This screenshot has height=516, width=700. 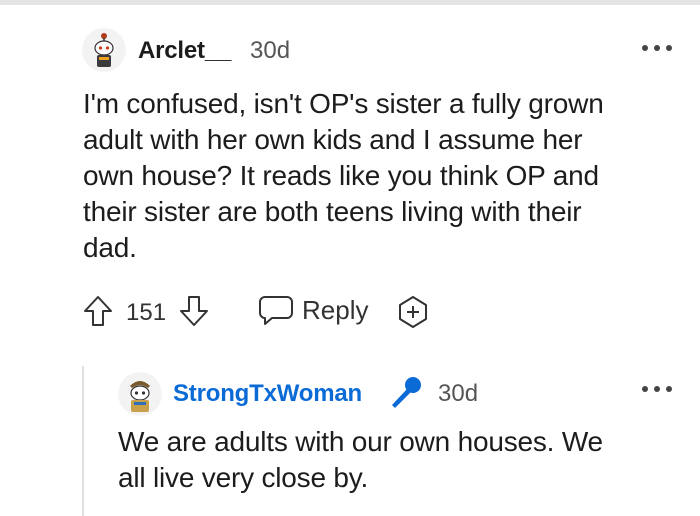 I want to click on downvote-button, so click(x=194, y=311).